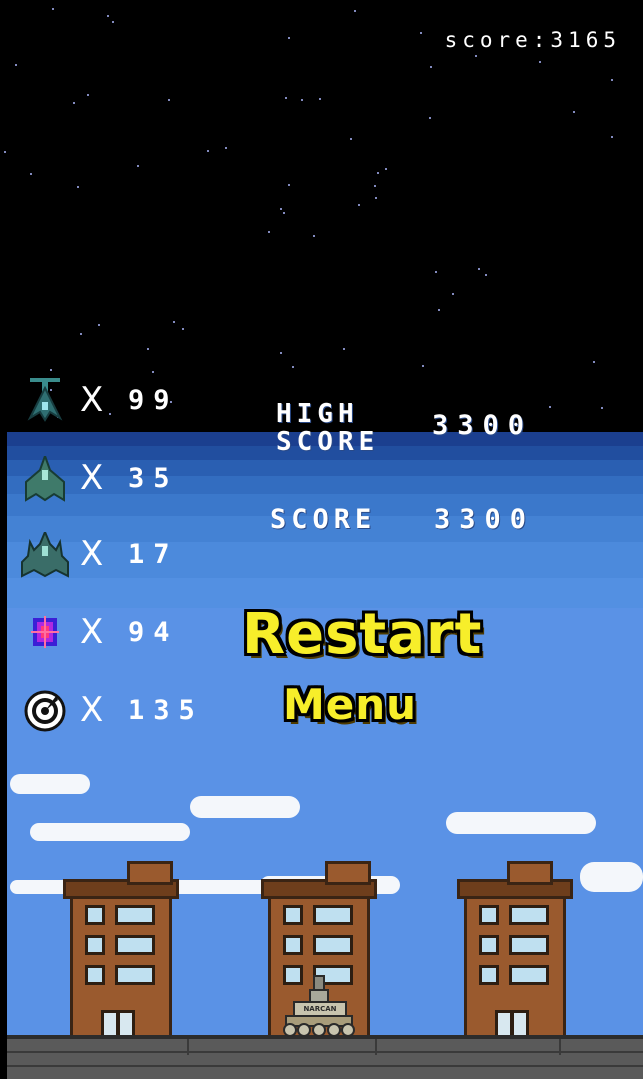  What do you see at coordinates (153, 554) in the screenshot?
I see `kill-count: 17` at bounding box center [153, 554].